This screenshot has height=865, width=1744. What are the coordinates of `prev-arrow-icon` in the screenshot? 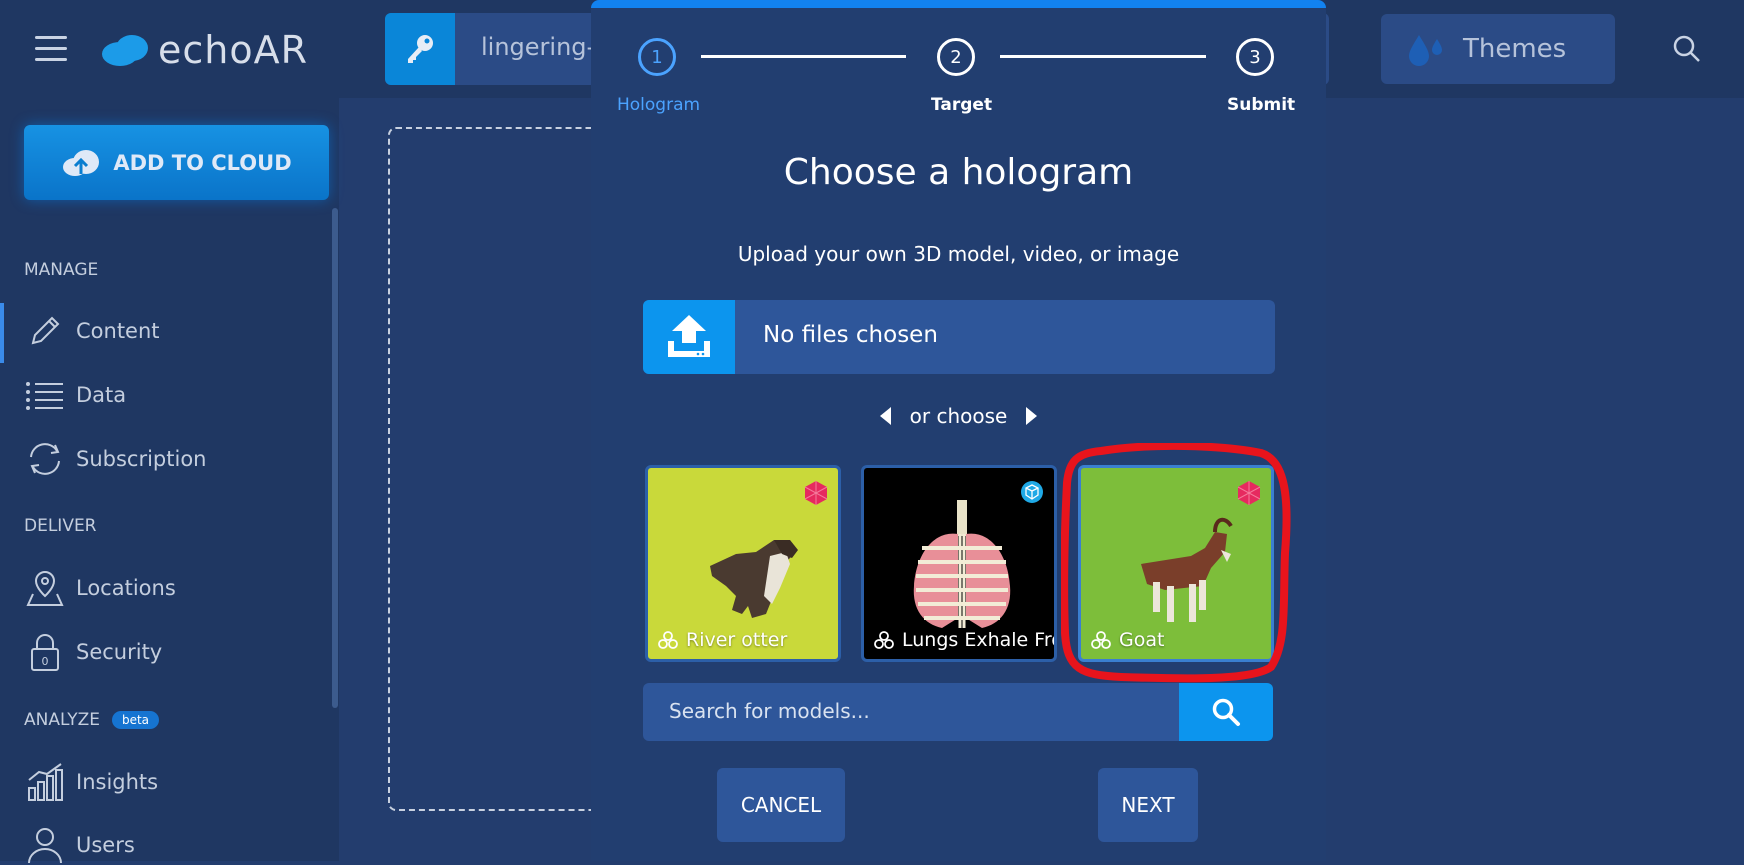 It's located at (885, 416).